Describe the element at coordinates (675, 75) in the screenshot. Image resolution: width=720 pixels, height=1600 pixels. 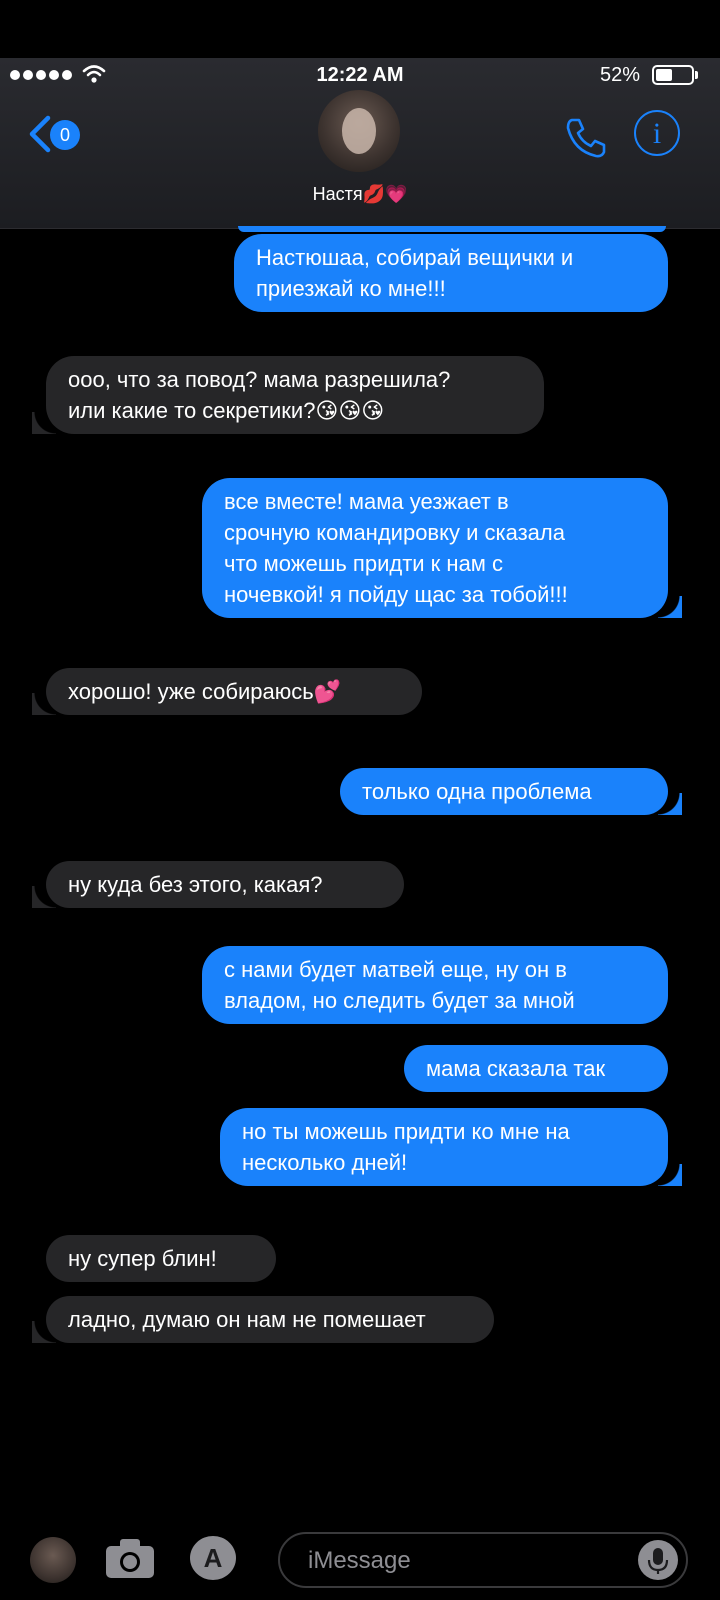
I see `battery-icon` at that location.